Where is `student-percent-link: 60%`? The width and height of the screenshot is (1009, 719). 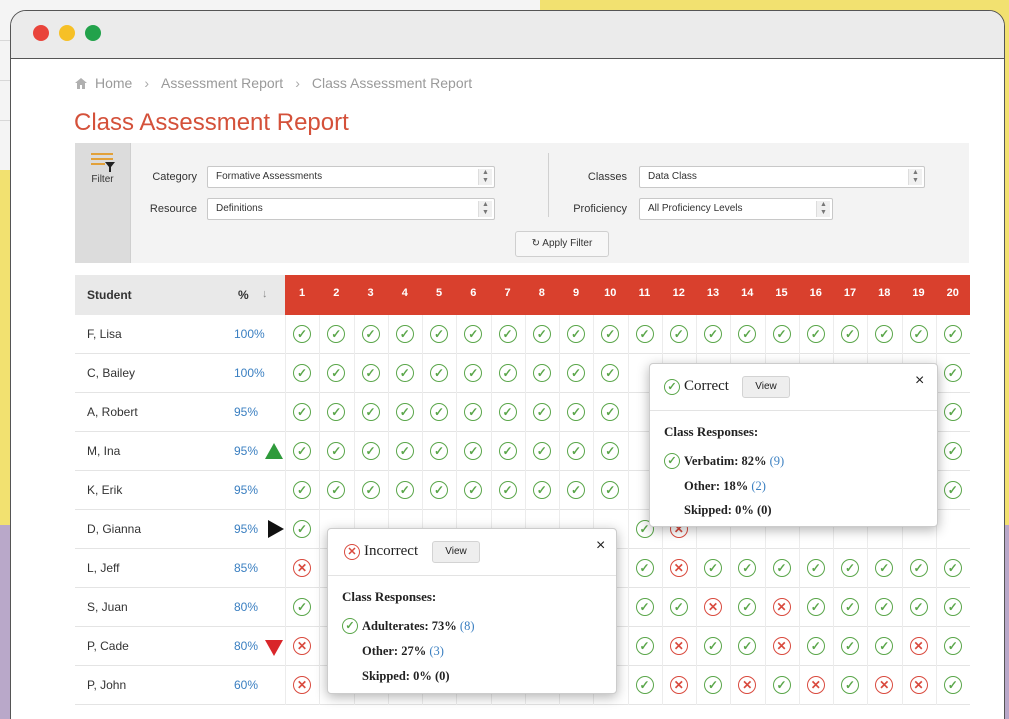 student-percent-link: 60% is located at coordinates (246, 685).